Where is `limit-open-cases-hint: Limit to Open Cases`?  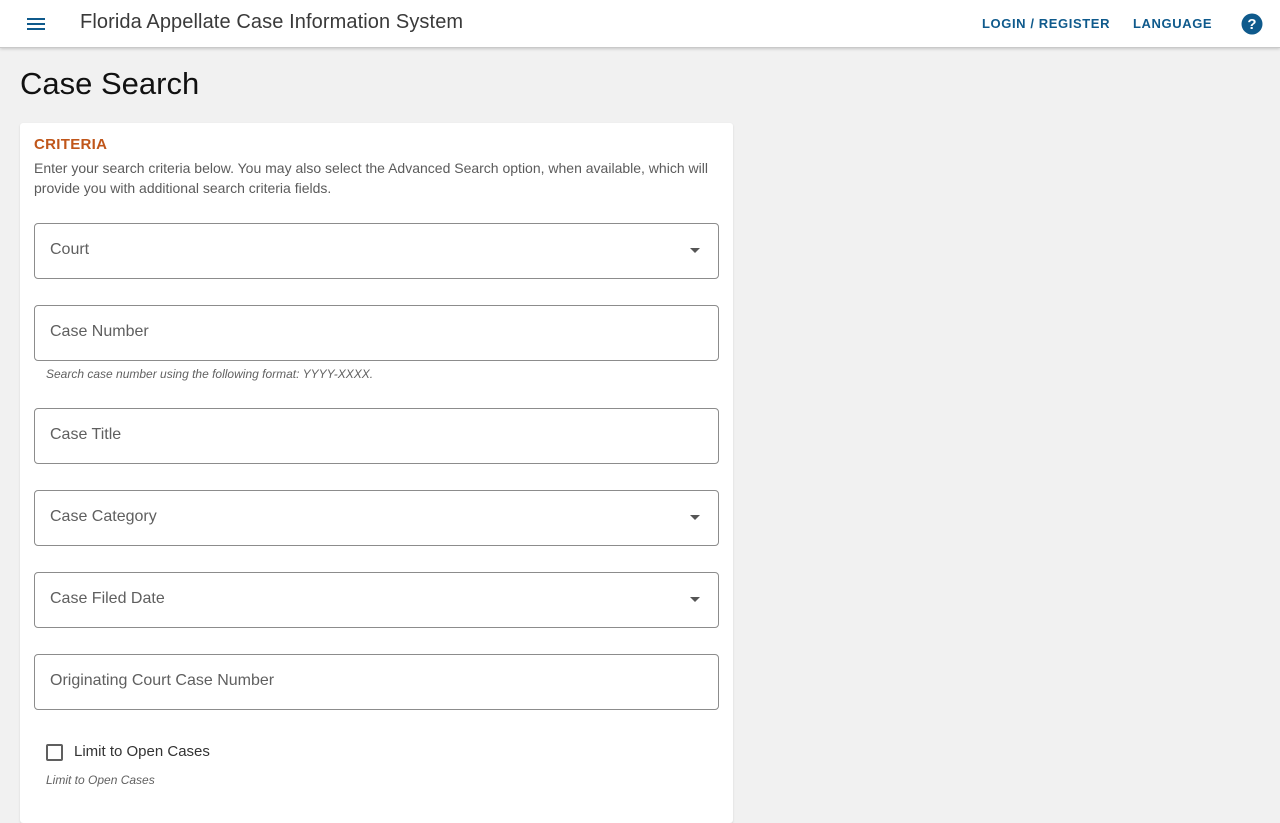 limit-open-cases-hint: Limit to Open Cases is located at coordinates (100, 780).